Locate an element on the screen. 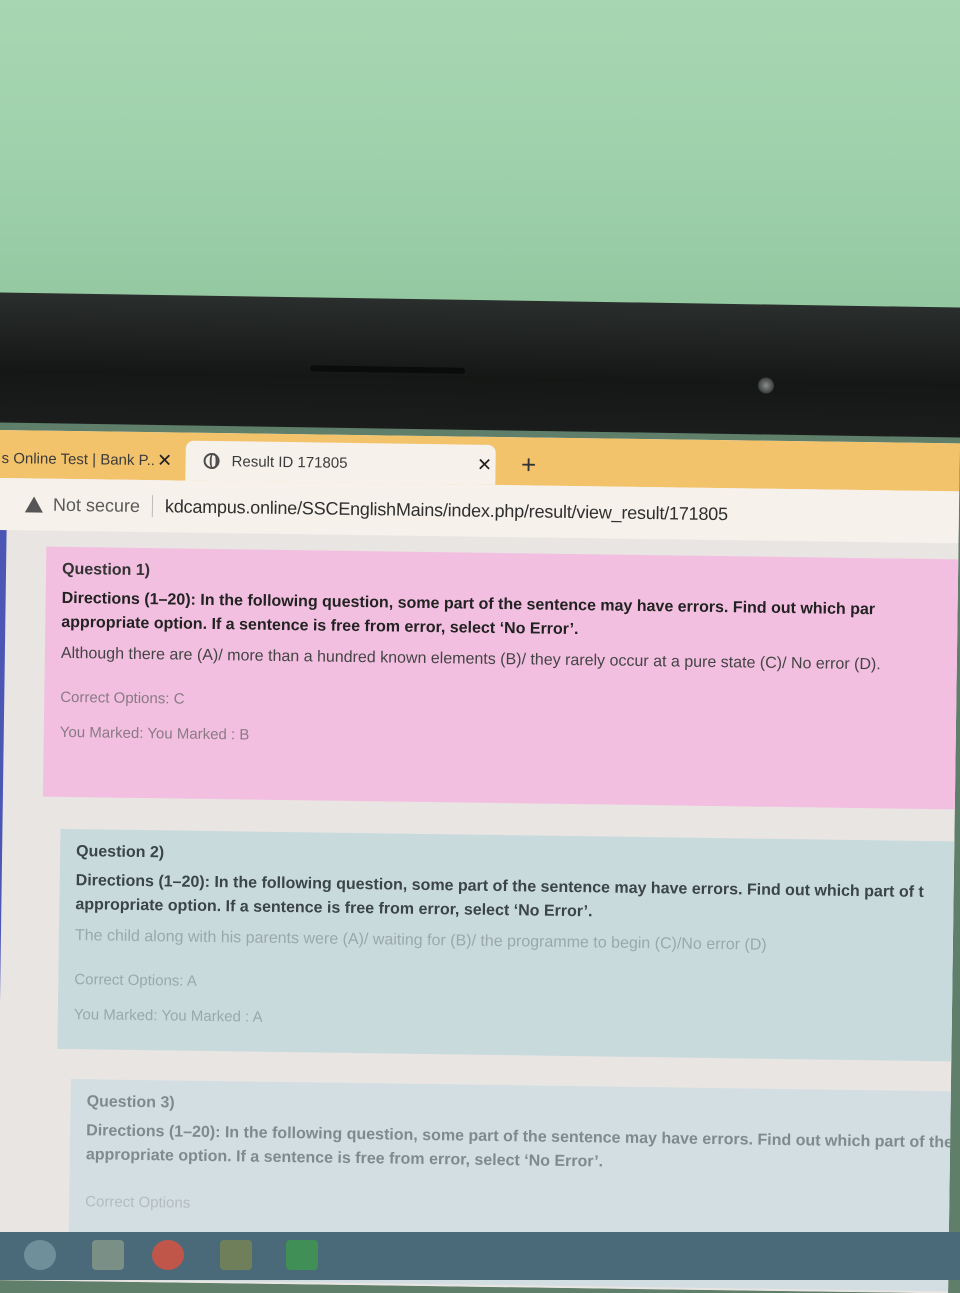  tab-online-test: s Online Test | Bank P... ✕ is located at coordinates (88, 459).